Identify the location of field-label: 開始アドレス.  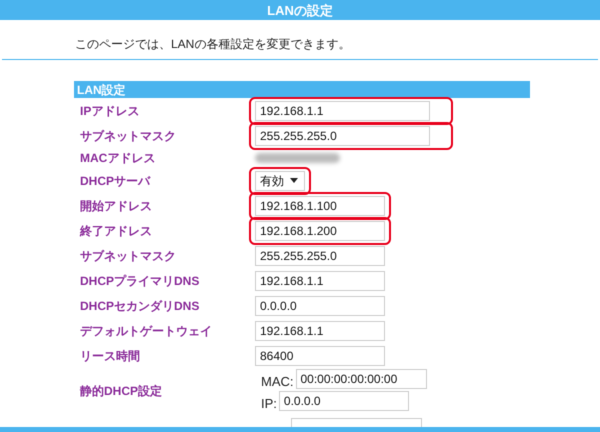
(116, 205).